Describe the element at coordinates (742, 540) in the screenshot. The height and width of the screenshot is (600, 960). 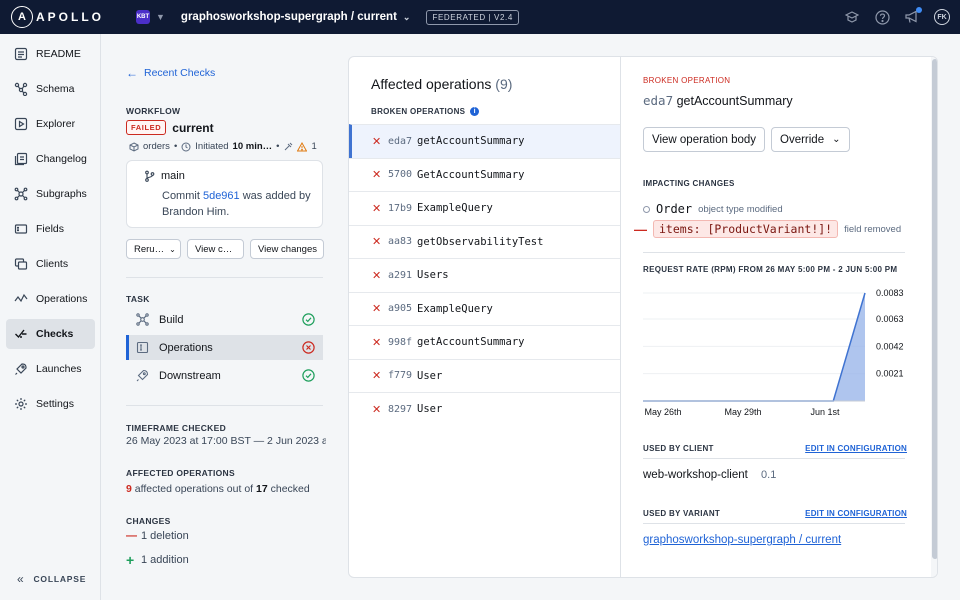
I see `variant-link: graphosworkshop-supergraph / current` at that location.